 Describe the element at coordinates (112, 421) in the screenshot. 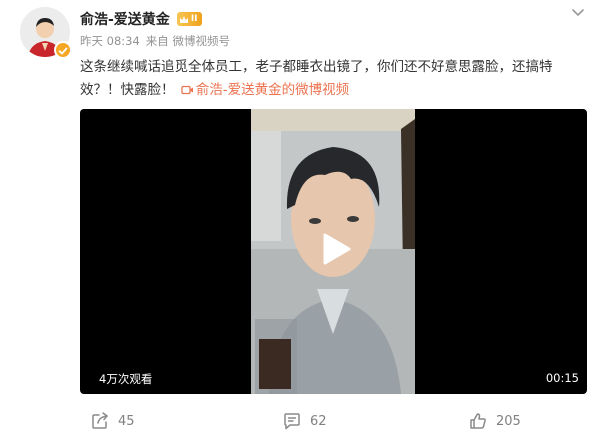

I see `repost-button: 45` at that location.